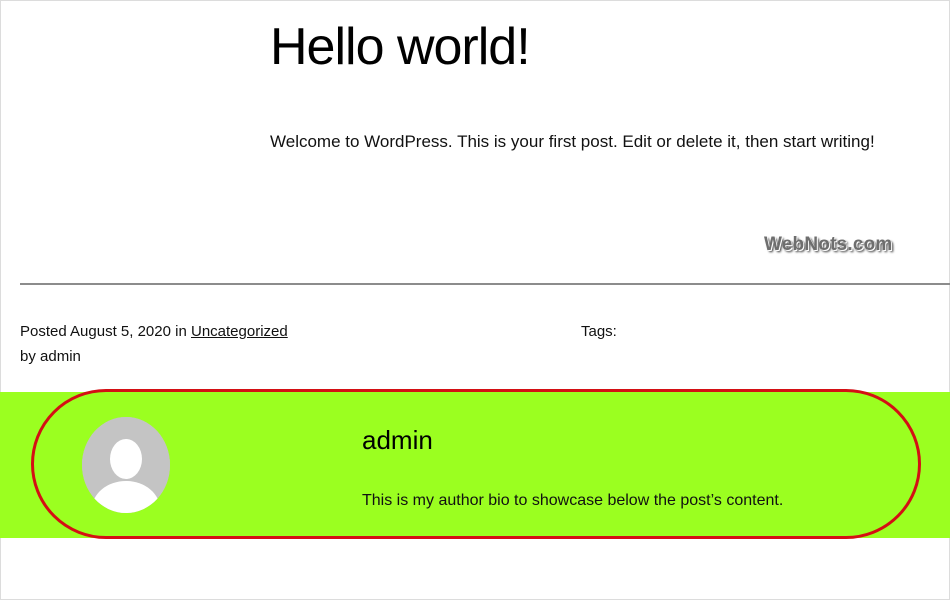 This screenshot has height=600, width=950. What do you see at coordinates (181, 331) in the screenshot?
I see `category-prefix: in` at bounding box center [181, 331].